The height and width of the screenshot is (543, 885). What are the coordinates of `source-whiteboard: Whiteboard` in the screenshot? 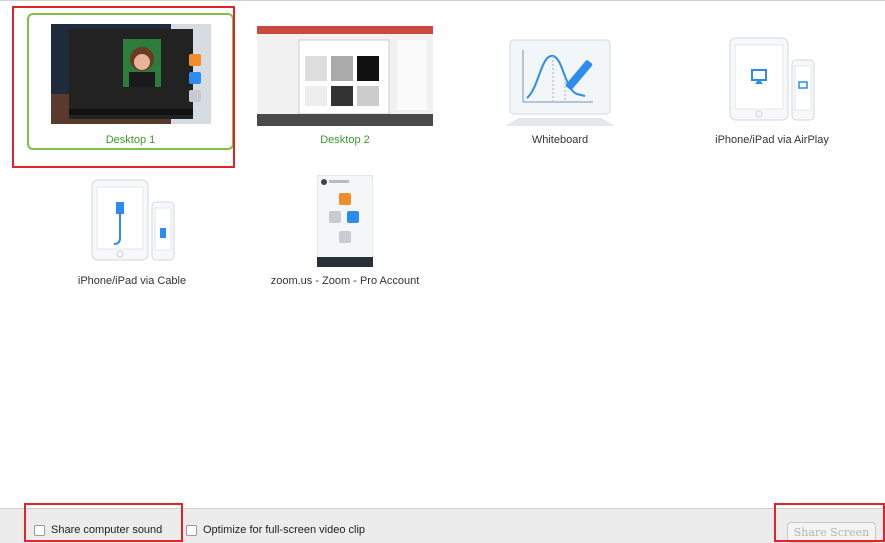 It's located at (560, 88).